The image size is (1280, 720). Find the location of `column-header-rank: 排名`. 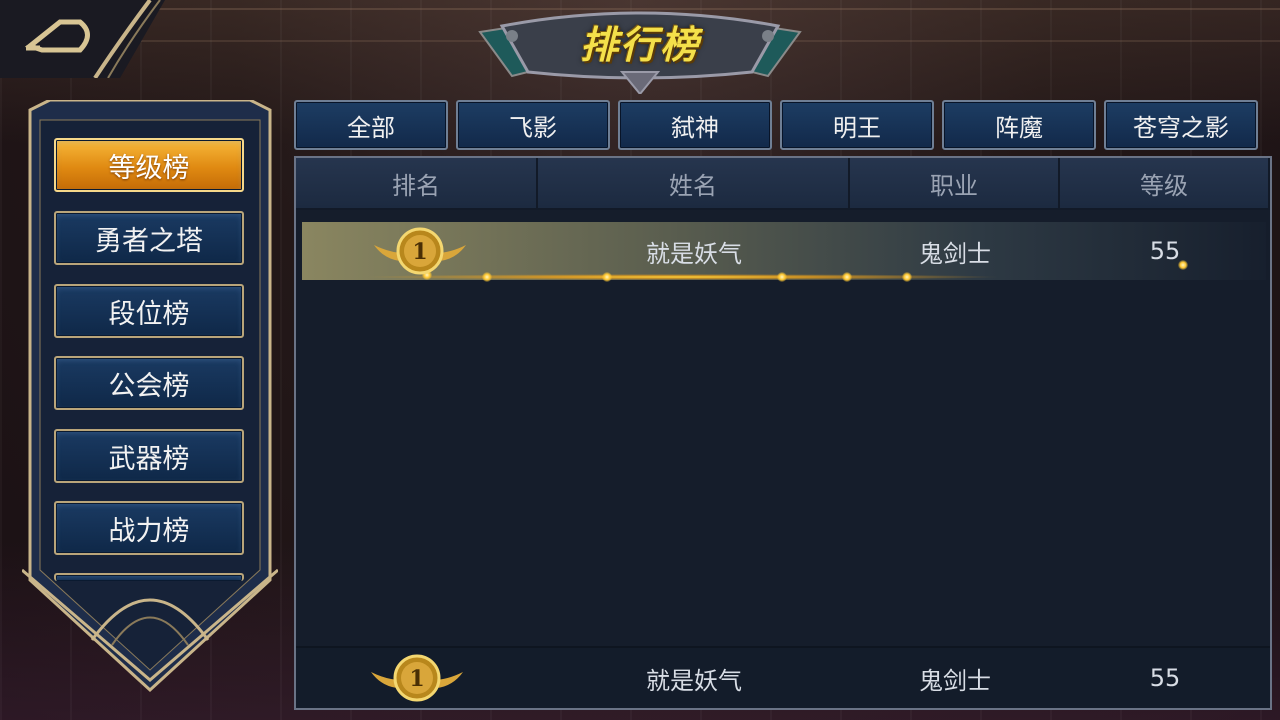

column-header-rank: 排名 is located at coordinates (417, 184).